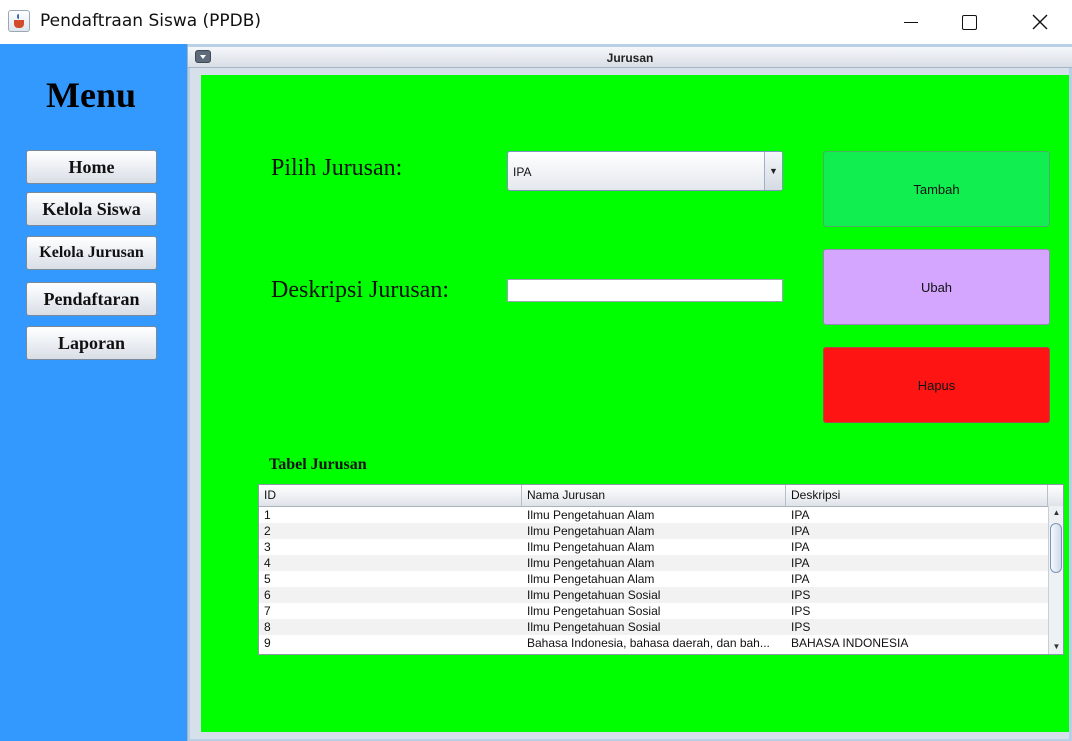  Describe the element at coordinates (91, 167) in the screenshot. I see `sidebar-item-home: Home` at that location.